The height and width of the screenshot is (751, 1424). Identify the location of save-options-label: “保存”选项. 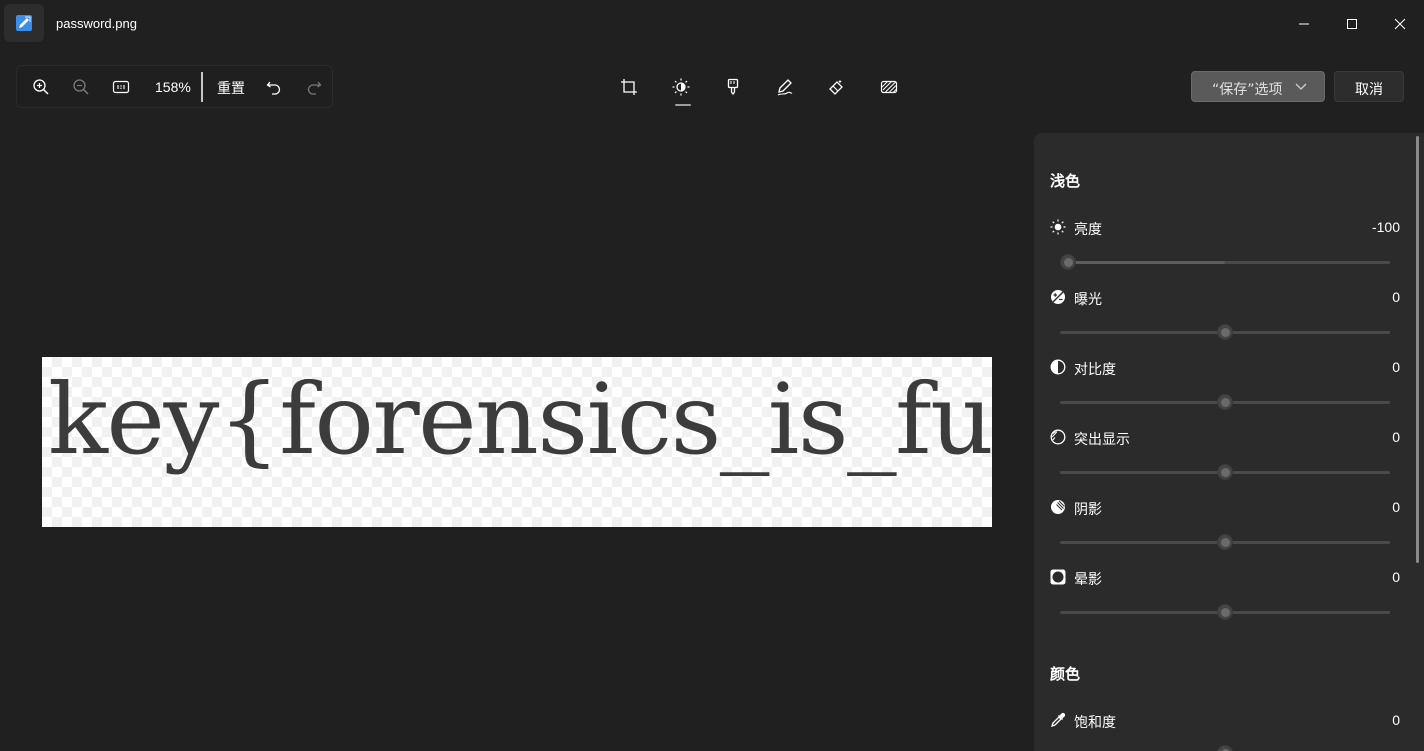
(1247, 90).